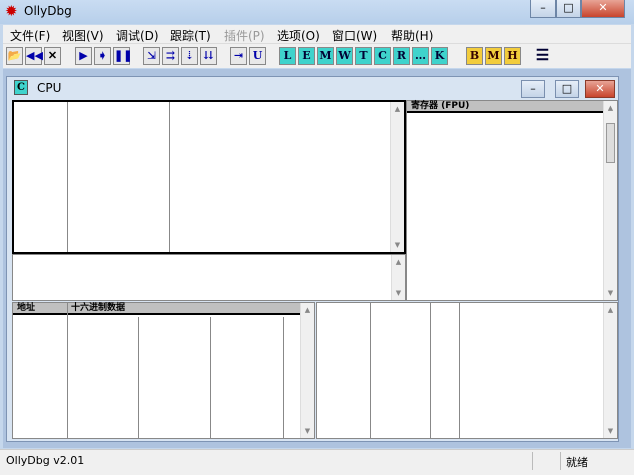 The width and height of the screenshot is (634, 475). Describe the element at coordinates (190, 35) in the screenshot. I see `menu-trace: 跟踪(T)` at that location.